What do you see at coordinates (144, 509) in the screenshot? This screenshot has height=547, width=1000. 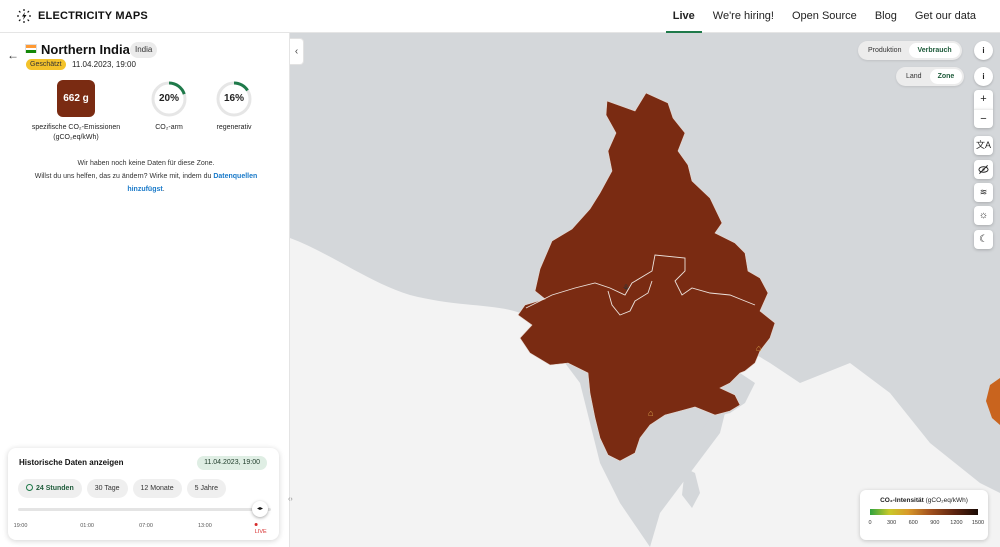 I see `time-slider-track` at bounding box center [144, 509].